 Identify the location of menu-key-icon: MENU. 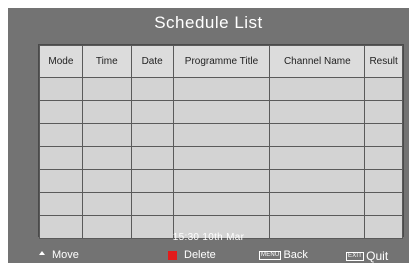
(270, 255).